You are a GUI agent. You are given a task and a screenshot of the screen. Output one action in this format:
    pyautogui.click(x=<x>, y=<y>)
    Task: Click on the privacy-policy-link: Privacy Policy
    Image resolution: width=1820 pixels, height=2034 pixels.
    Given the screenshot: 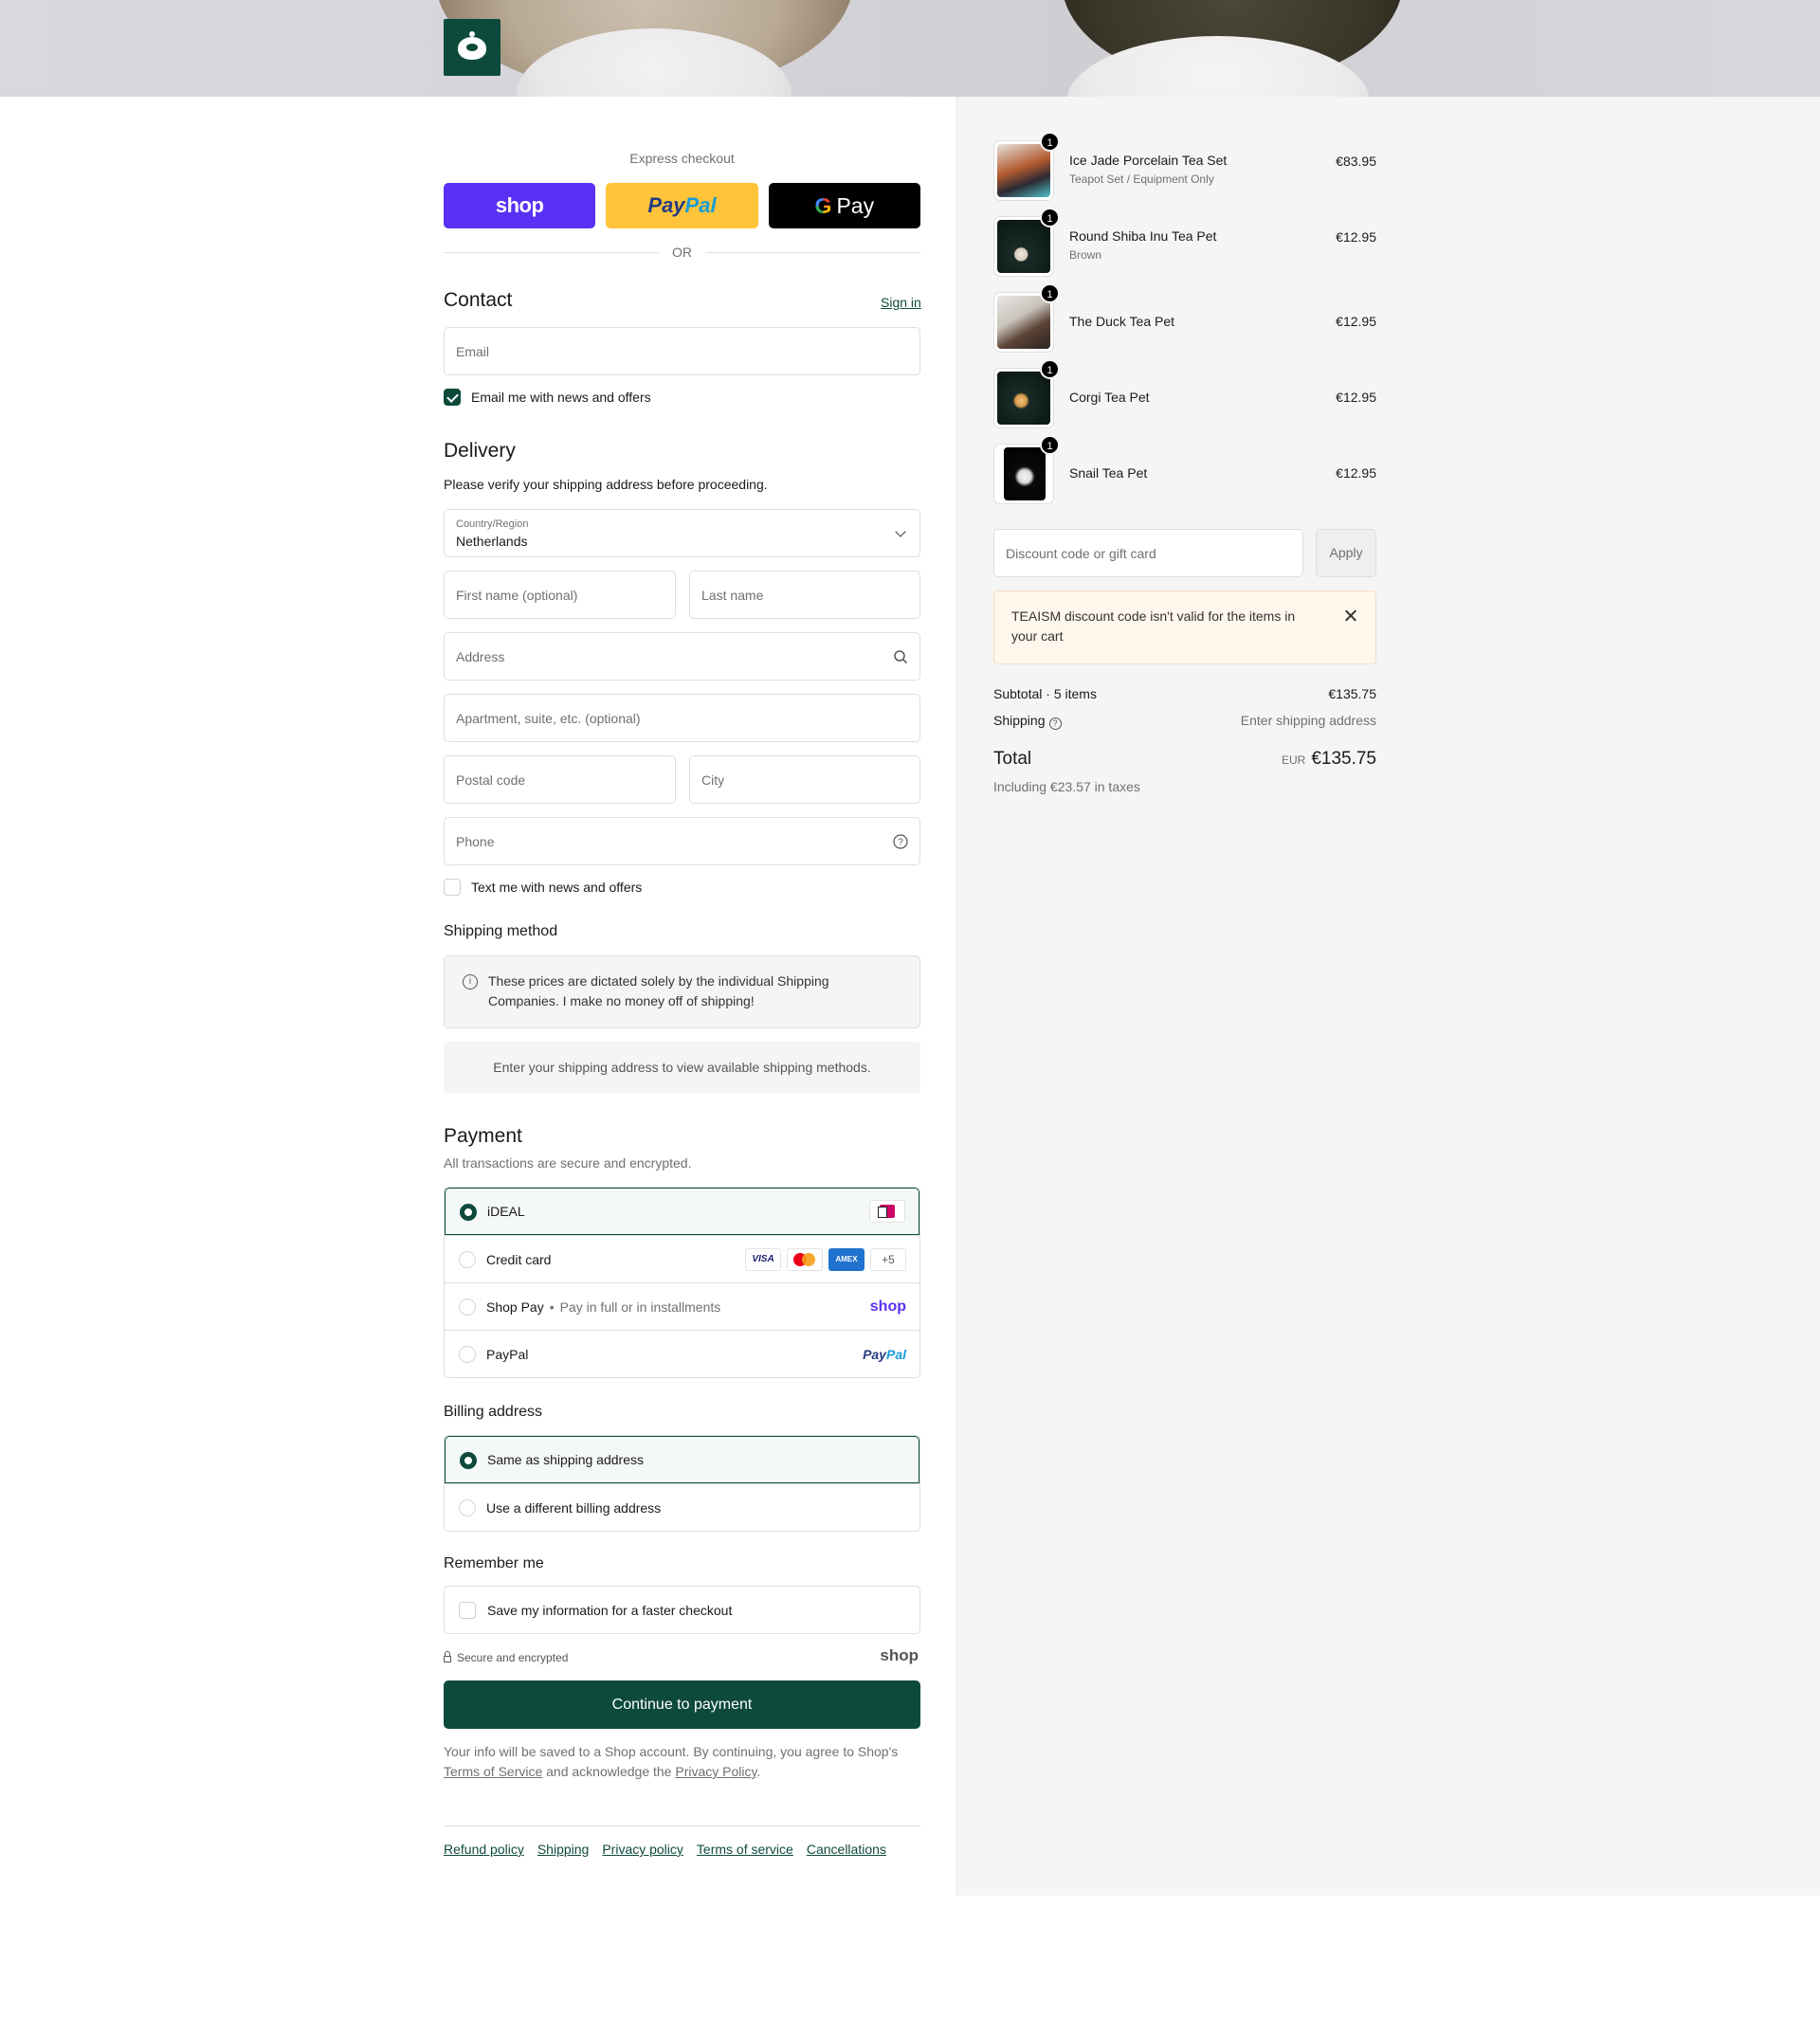 What is the action you would take?
    pyautogui.click(x=715, y=1771)
    